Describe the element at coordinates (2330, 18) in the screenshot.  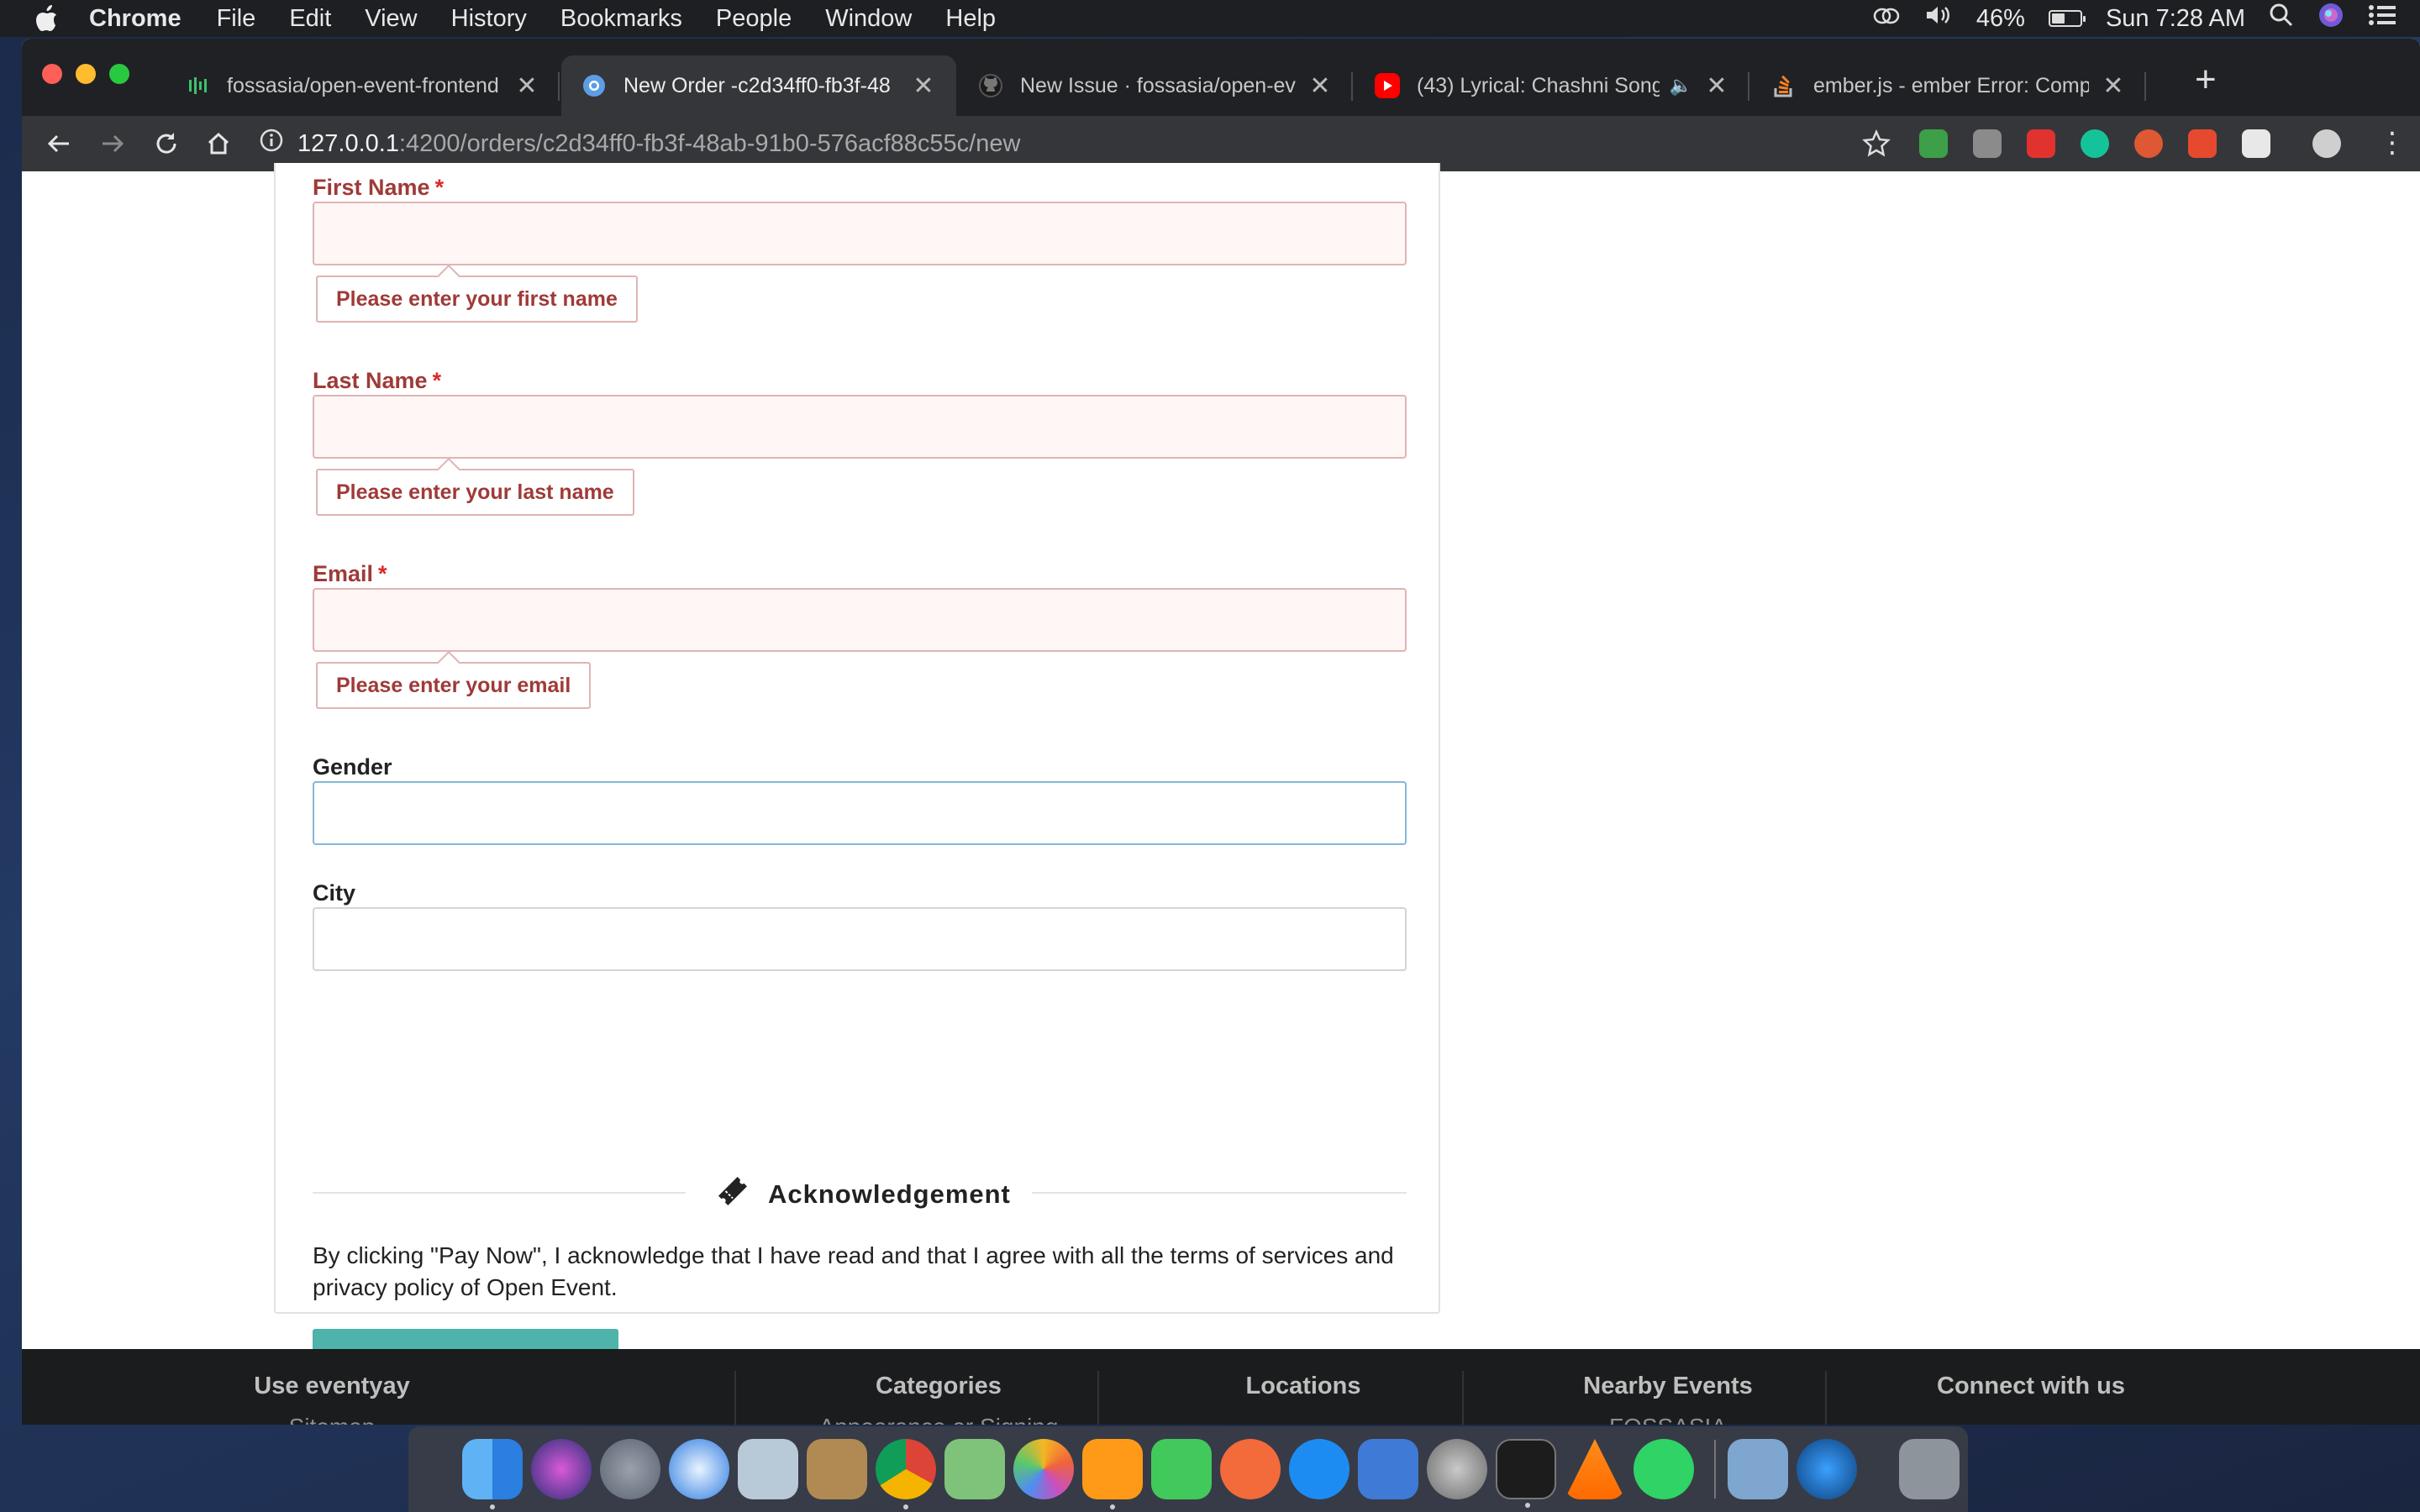
I see `siri-icon` at that location.